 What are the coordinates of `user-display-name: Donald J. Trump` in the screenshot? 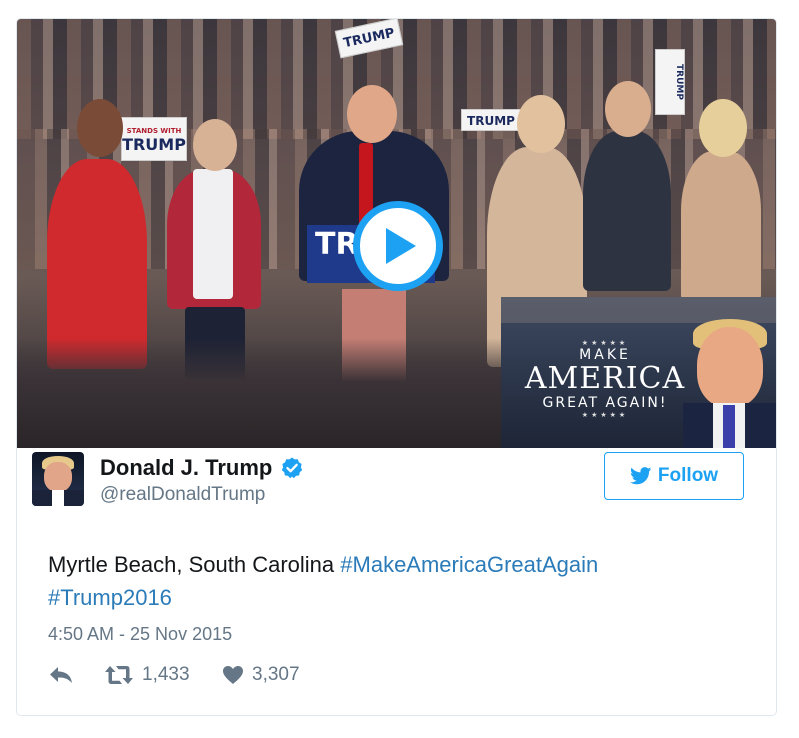 It's located at (186, 468).